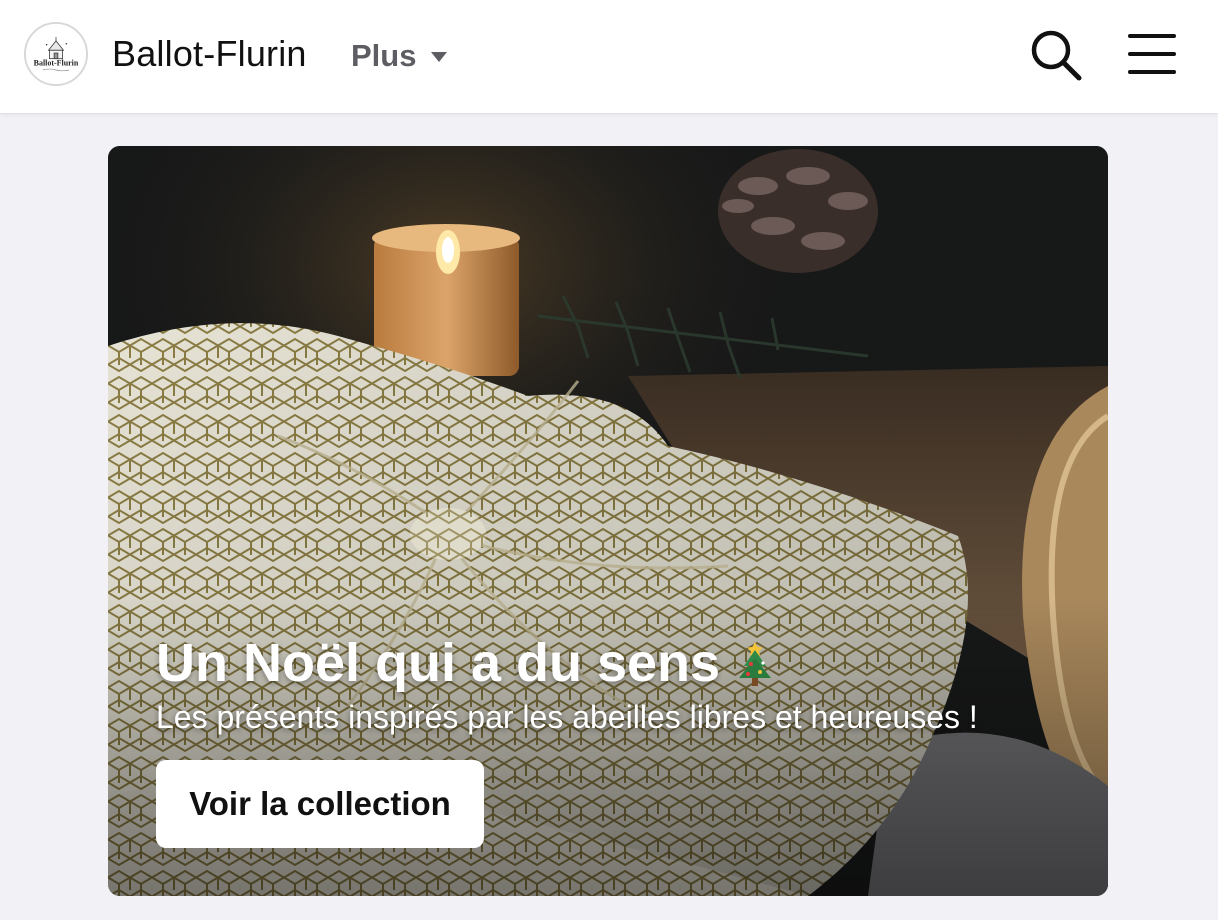 This screenshot has width=1218, height=920. I want to click on hamburger-menu-icon, so click(1152, 54).